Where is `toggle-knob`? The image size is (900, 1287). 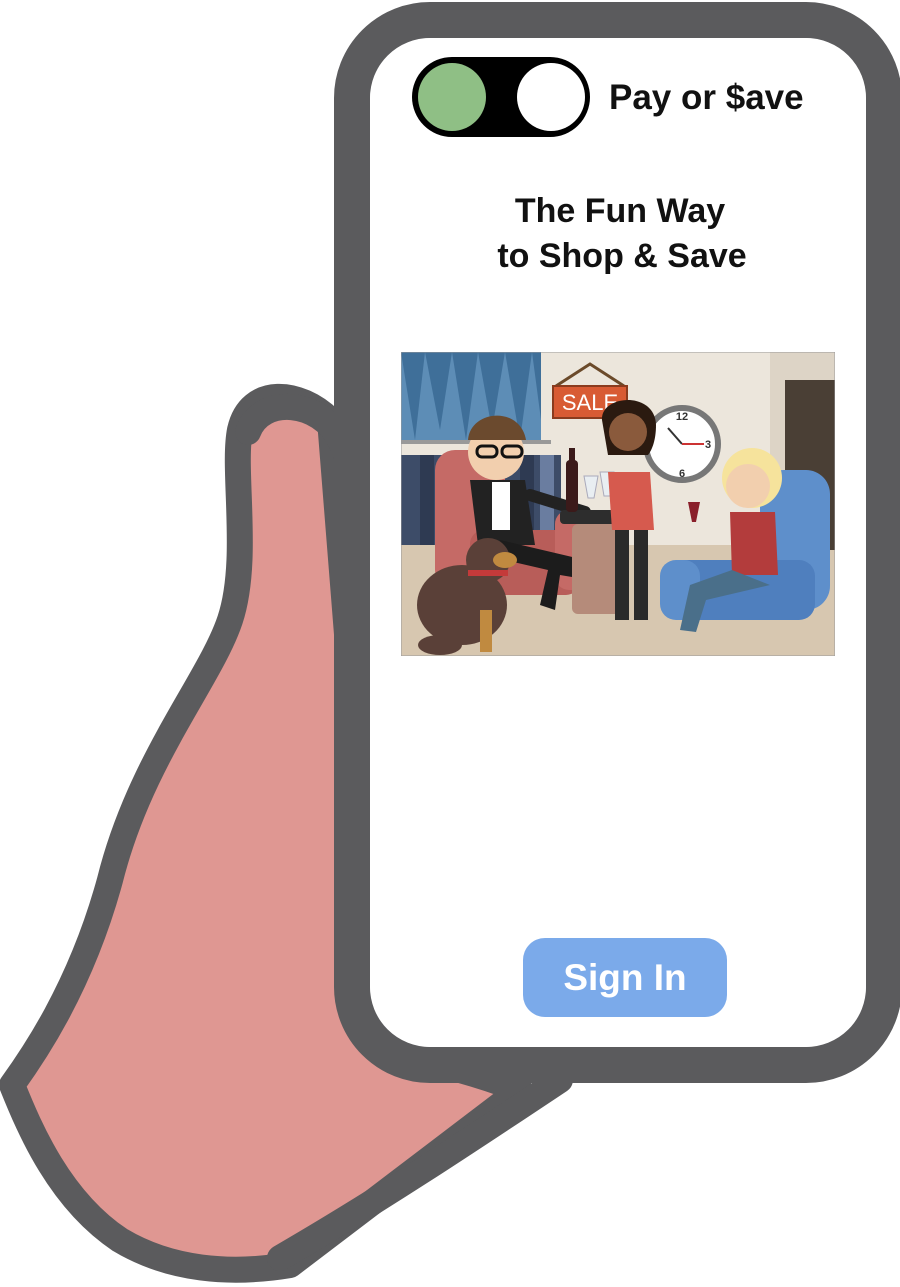 toggle-knob is located at coordinates (551, 97).